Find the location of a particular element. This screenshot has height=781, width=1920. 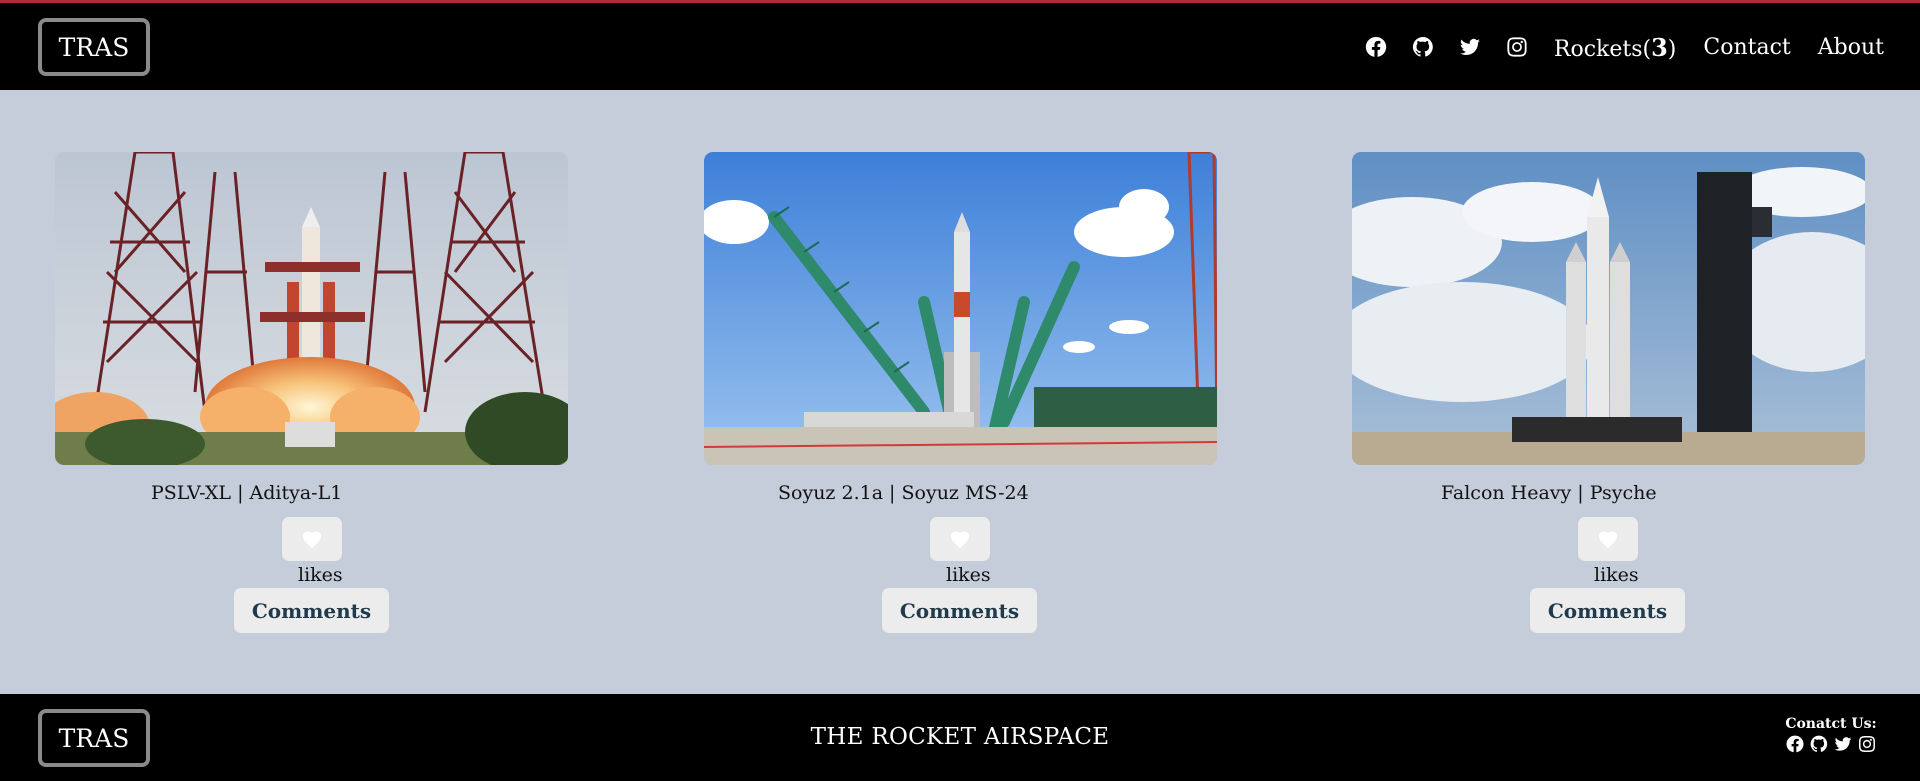

rockets-count-badge: 3 is located at coordinates (1659, 47).